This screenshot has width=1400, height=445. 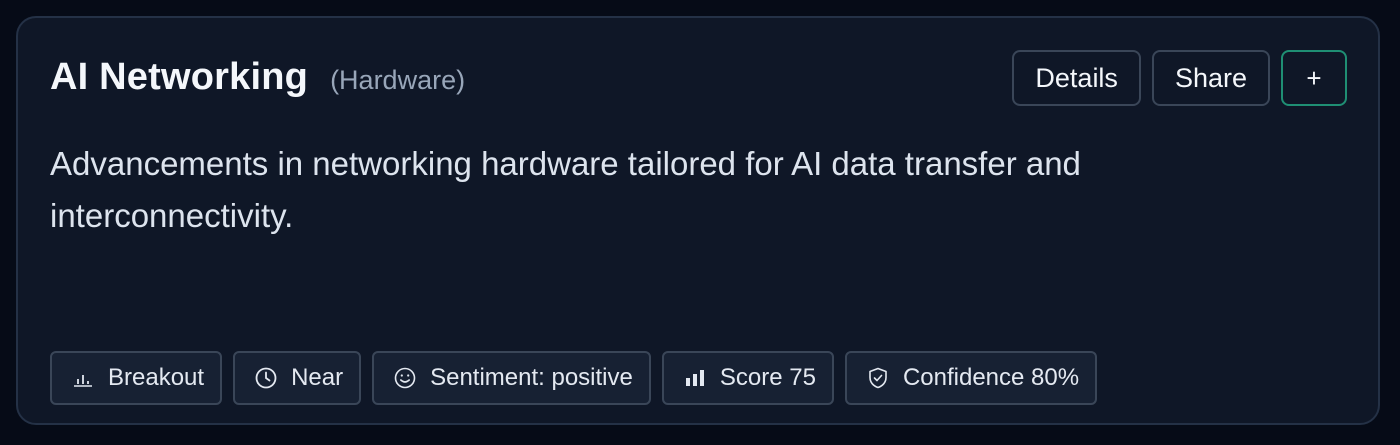 I want to click on smile-icon, so click(x=405, y=378).